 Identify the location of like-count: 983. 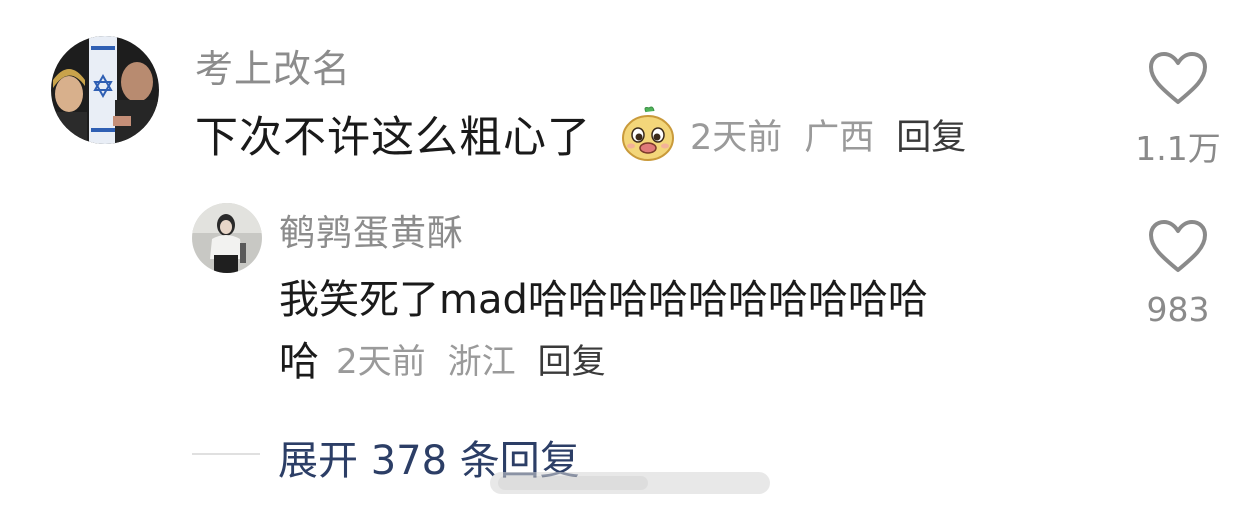
(1178, 309).